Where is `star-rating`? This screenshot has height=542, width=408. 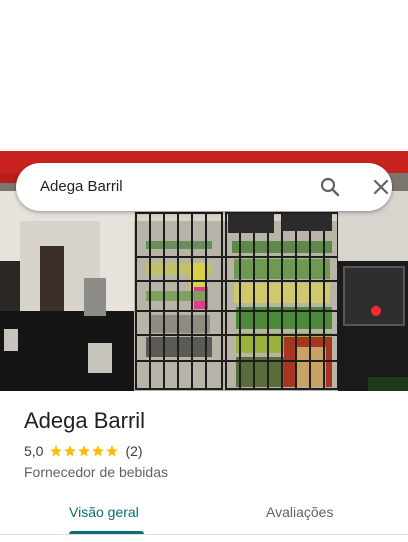 star-rating is located at coordinates (84, 451).